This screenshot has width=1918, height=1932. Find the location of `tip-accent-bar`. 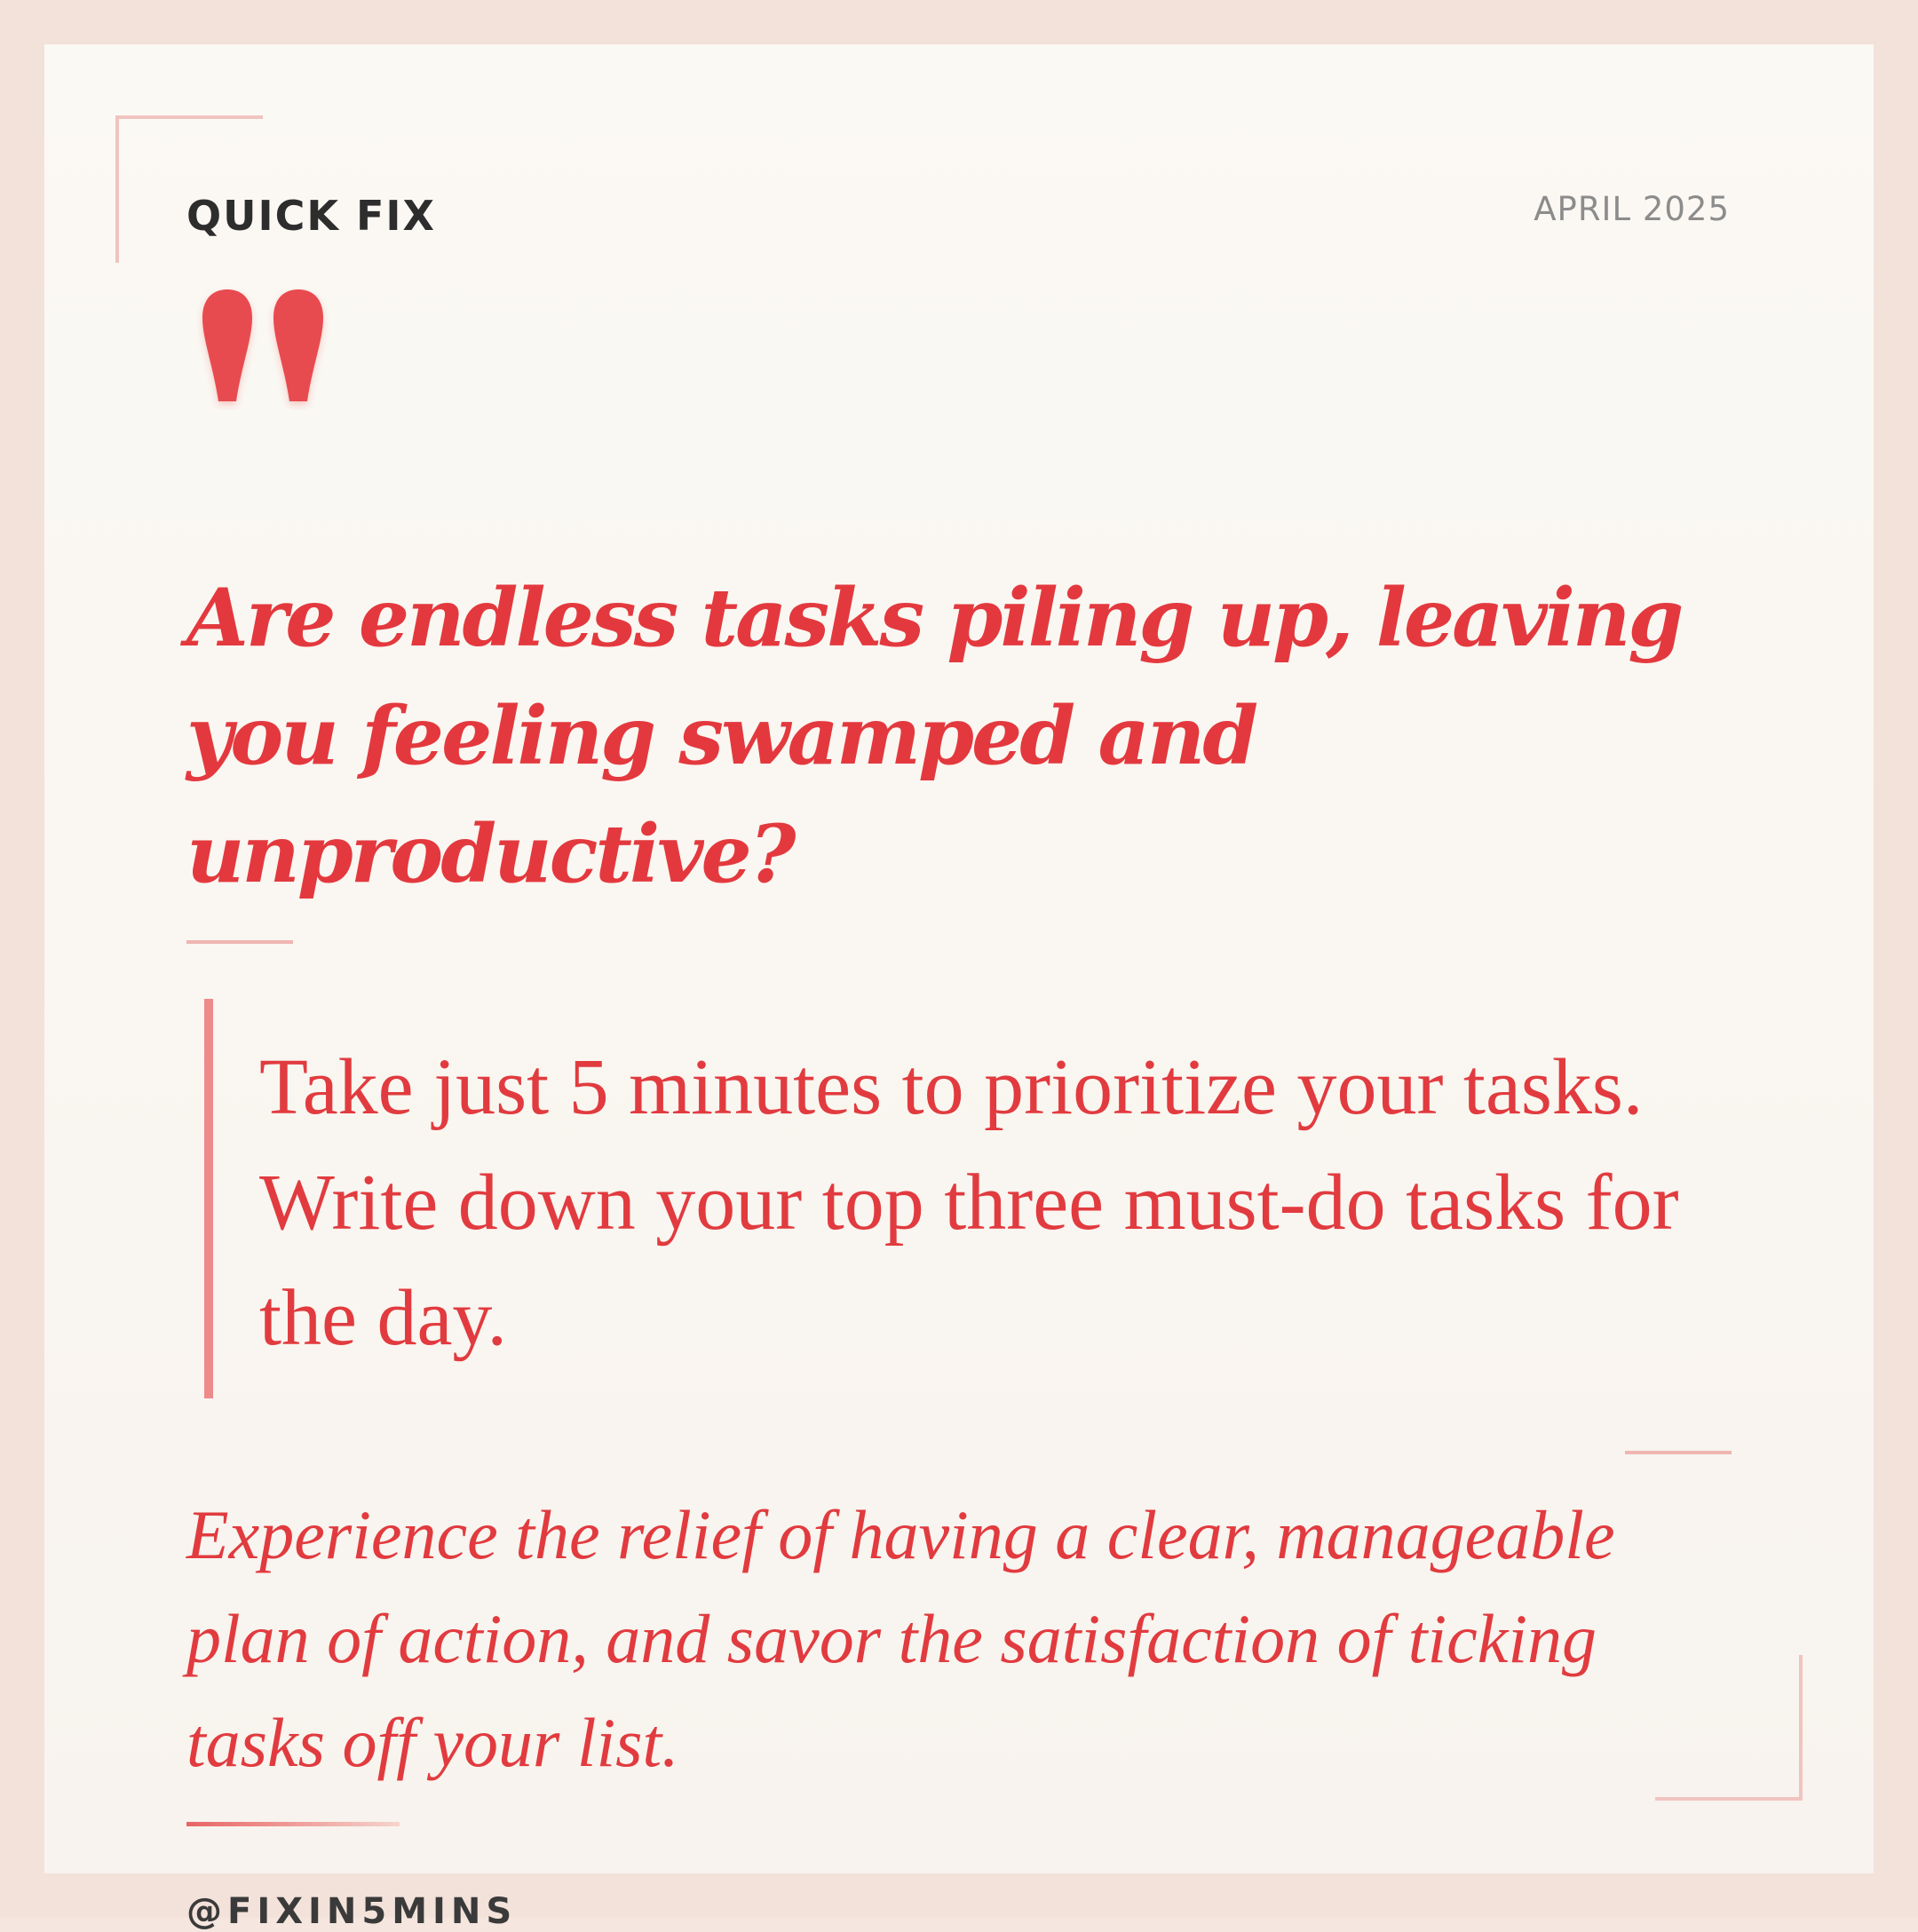

tip-accent-bar is located at coordinates (208, 1198).